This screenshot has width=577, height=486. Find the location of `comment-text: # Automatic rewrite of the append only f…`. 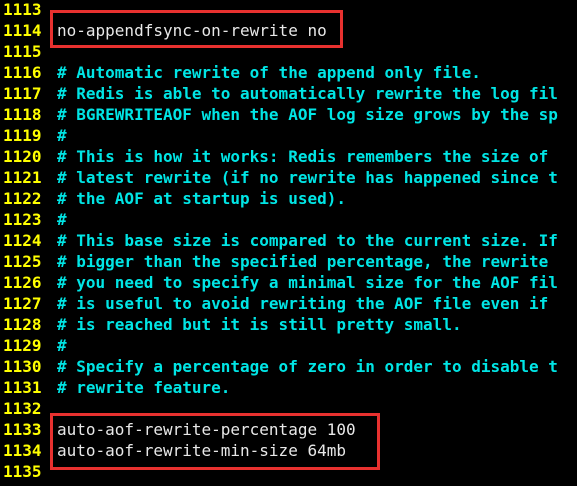

comment-text: # Automatic rewrite of the append only f… is located at coordinates (269, 72).